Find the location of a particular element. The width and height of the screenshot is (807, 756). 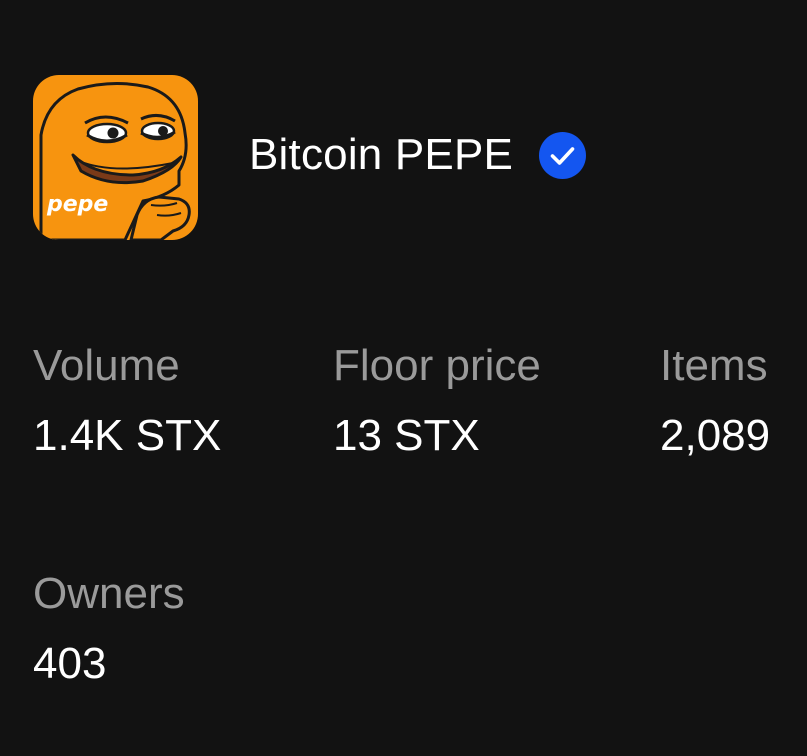

stat-volume-label: Volume is located at coordinates (106, 365).